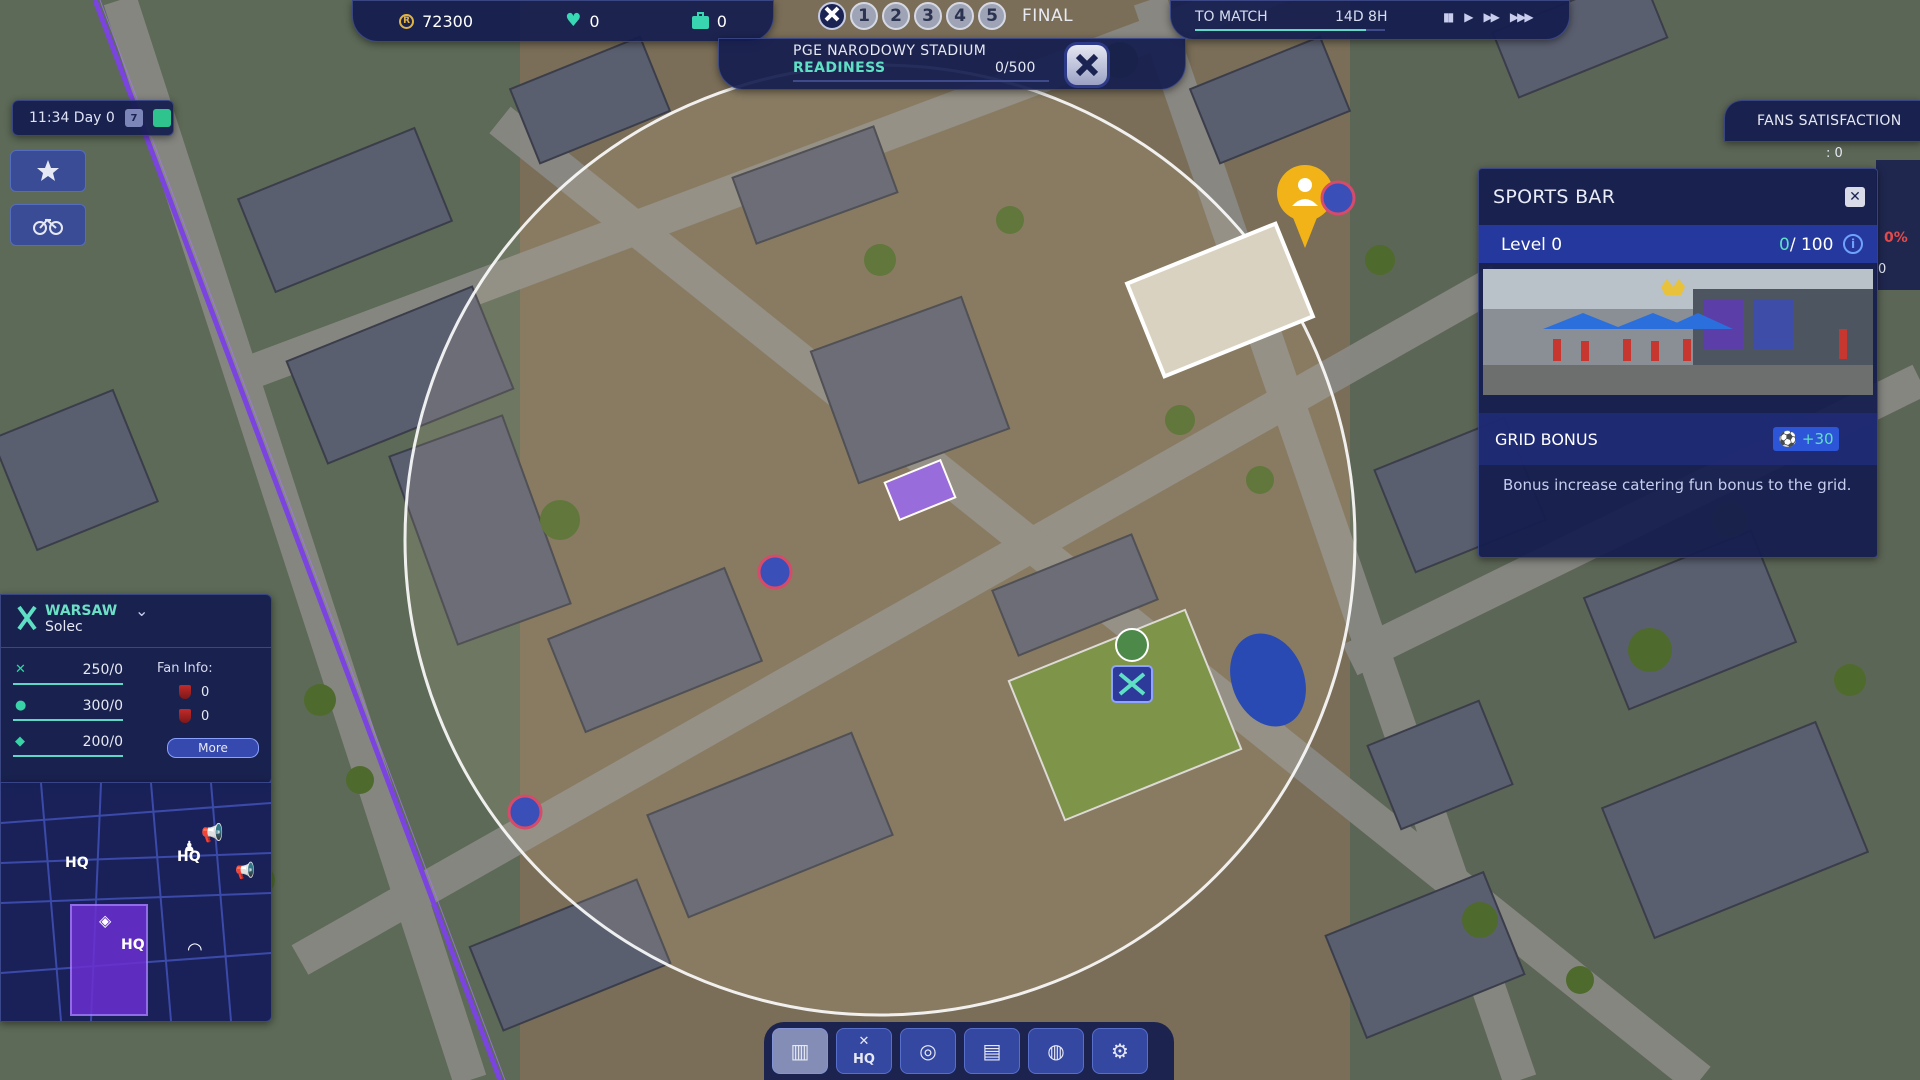 This screenshot has height=1080, width=1920. Describe the element at coordinates (582, 21) in the screenshot. I see `hearts-counter: ♥ 0` at that location.